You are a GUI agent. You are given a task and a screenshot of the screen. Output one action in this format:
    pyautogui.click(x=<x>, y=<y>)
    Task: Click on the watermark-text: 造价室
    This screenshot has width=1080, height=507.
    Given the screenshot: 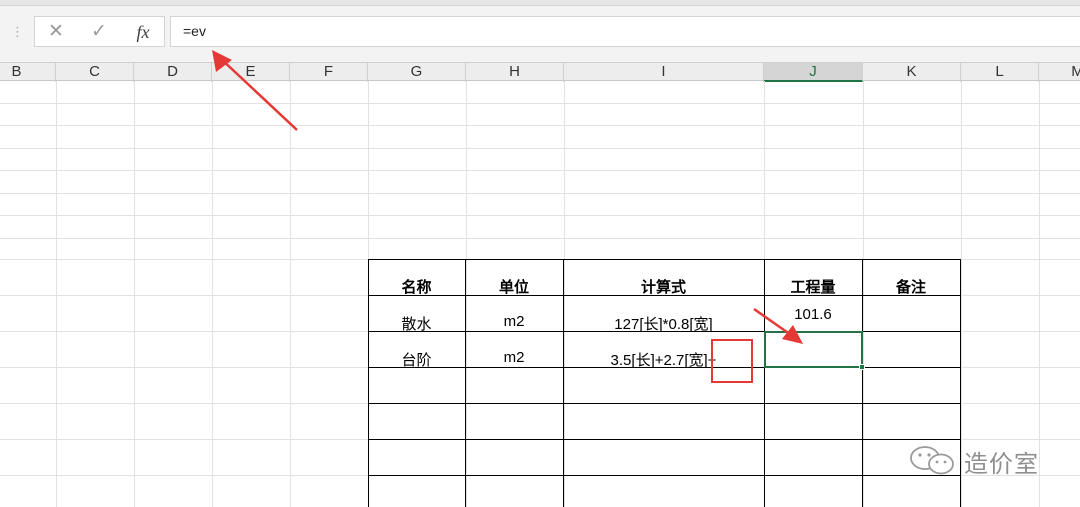 What is the action you would take?
    pyautogui.click(x=1001, y=464)
    